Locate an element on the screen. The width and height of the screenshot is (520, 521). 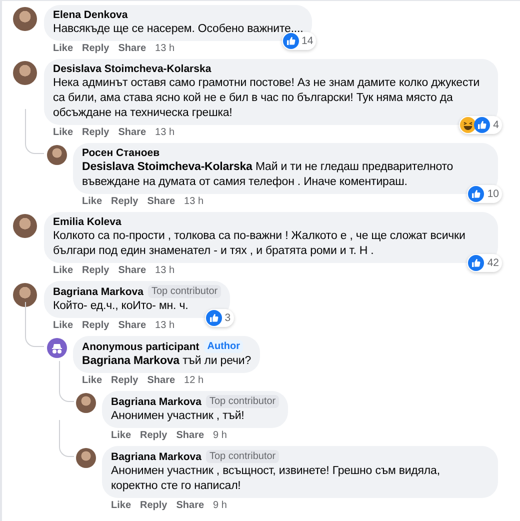
author-badge: Author is located at coordinates (224, 346).